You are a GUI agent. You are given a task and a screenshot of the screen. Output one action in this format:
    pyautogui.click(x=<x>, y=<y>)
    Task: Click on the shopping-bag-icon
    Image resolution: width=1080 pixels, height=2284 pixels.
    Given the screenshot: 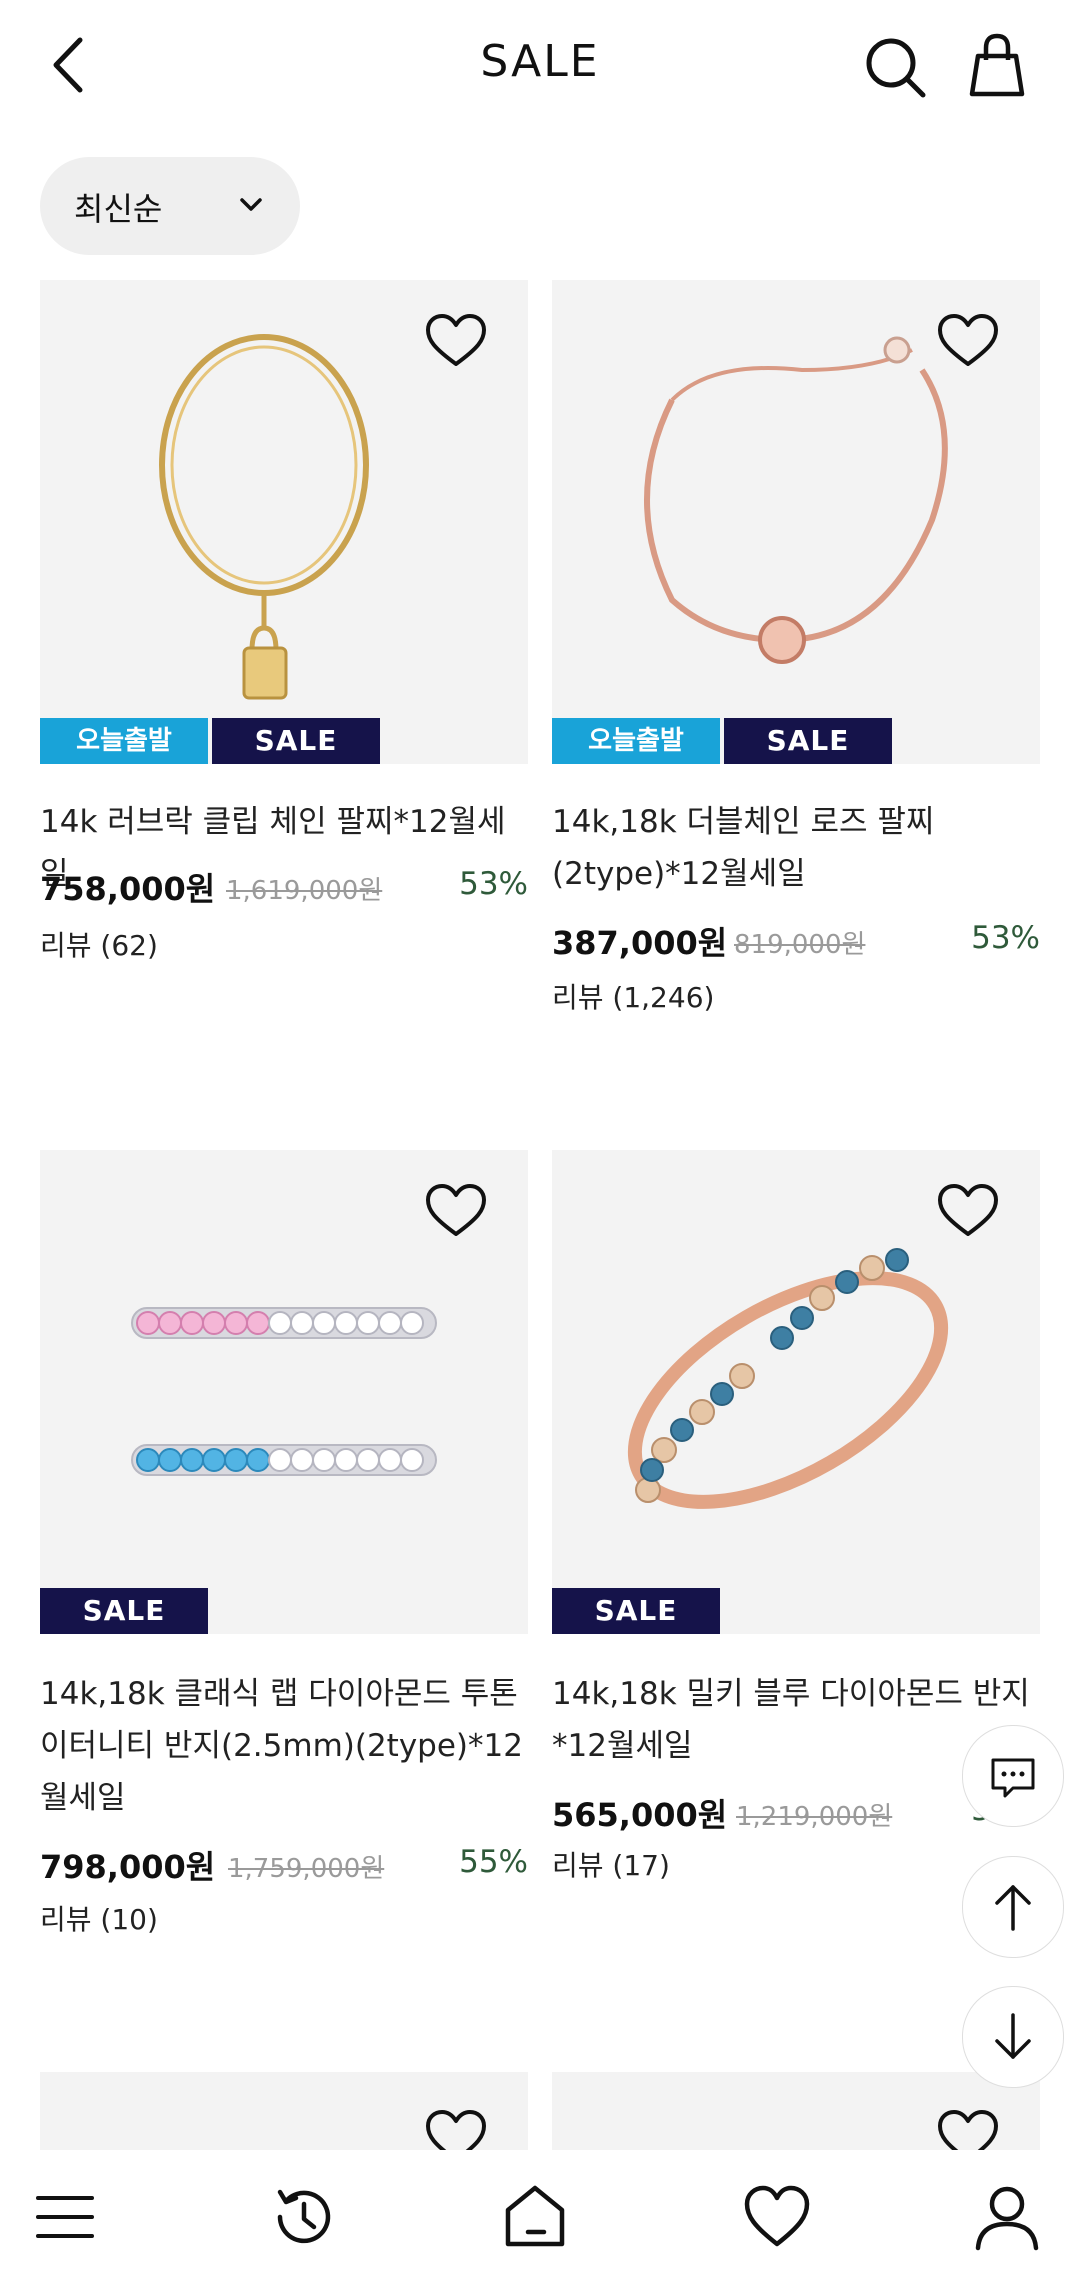 What is the action you would take?
    pyautogui.click(x=997, y=65)
    